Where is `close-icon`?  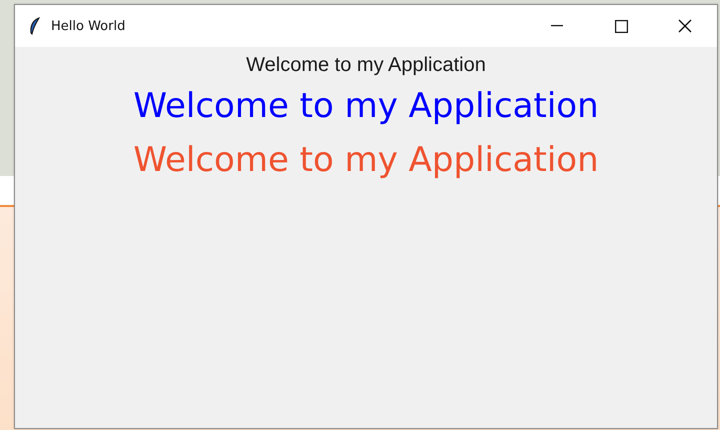
close-icon is located at coordinates (685, 26).